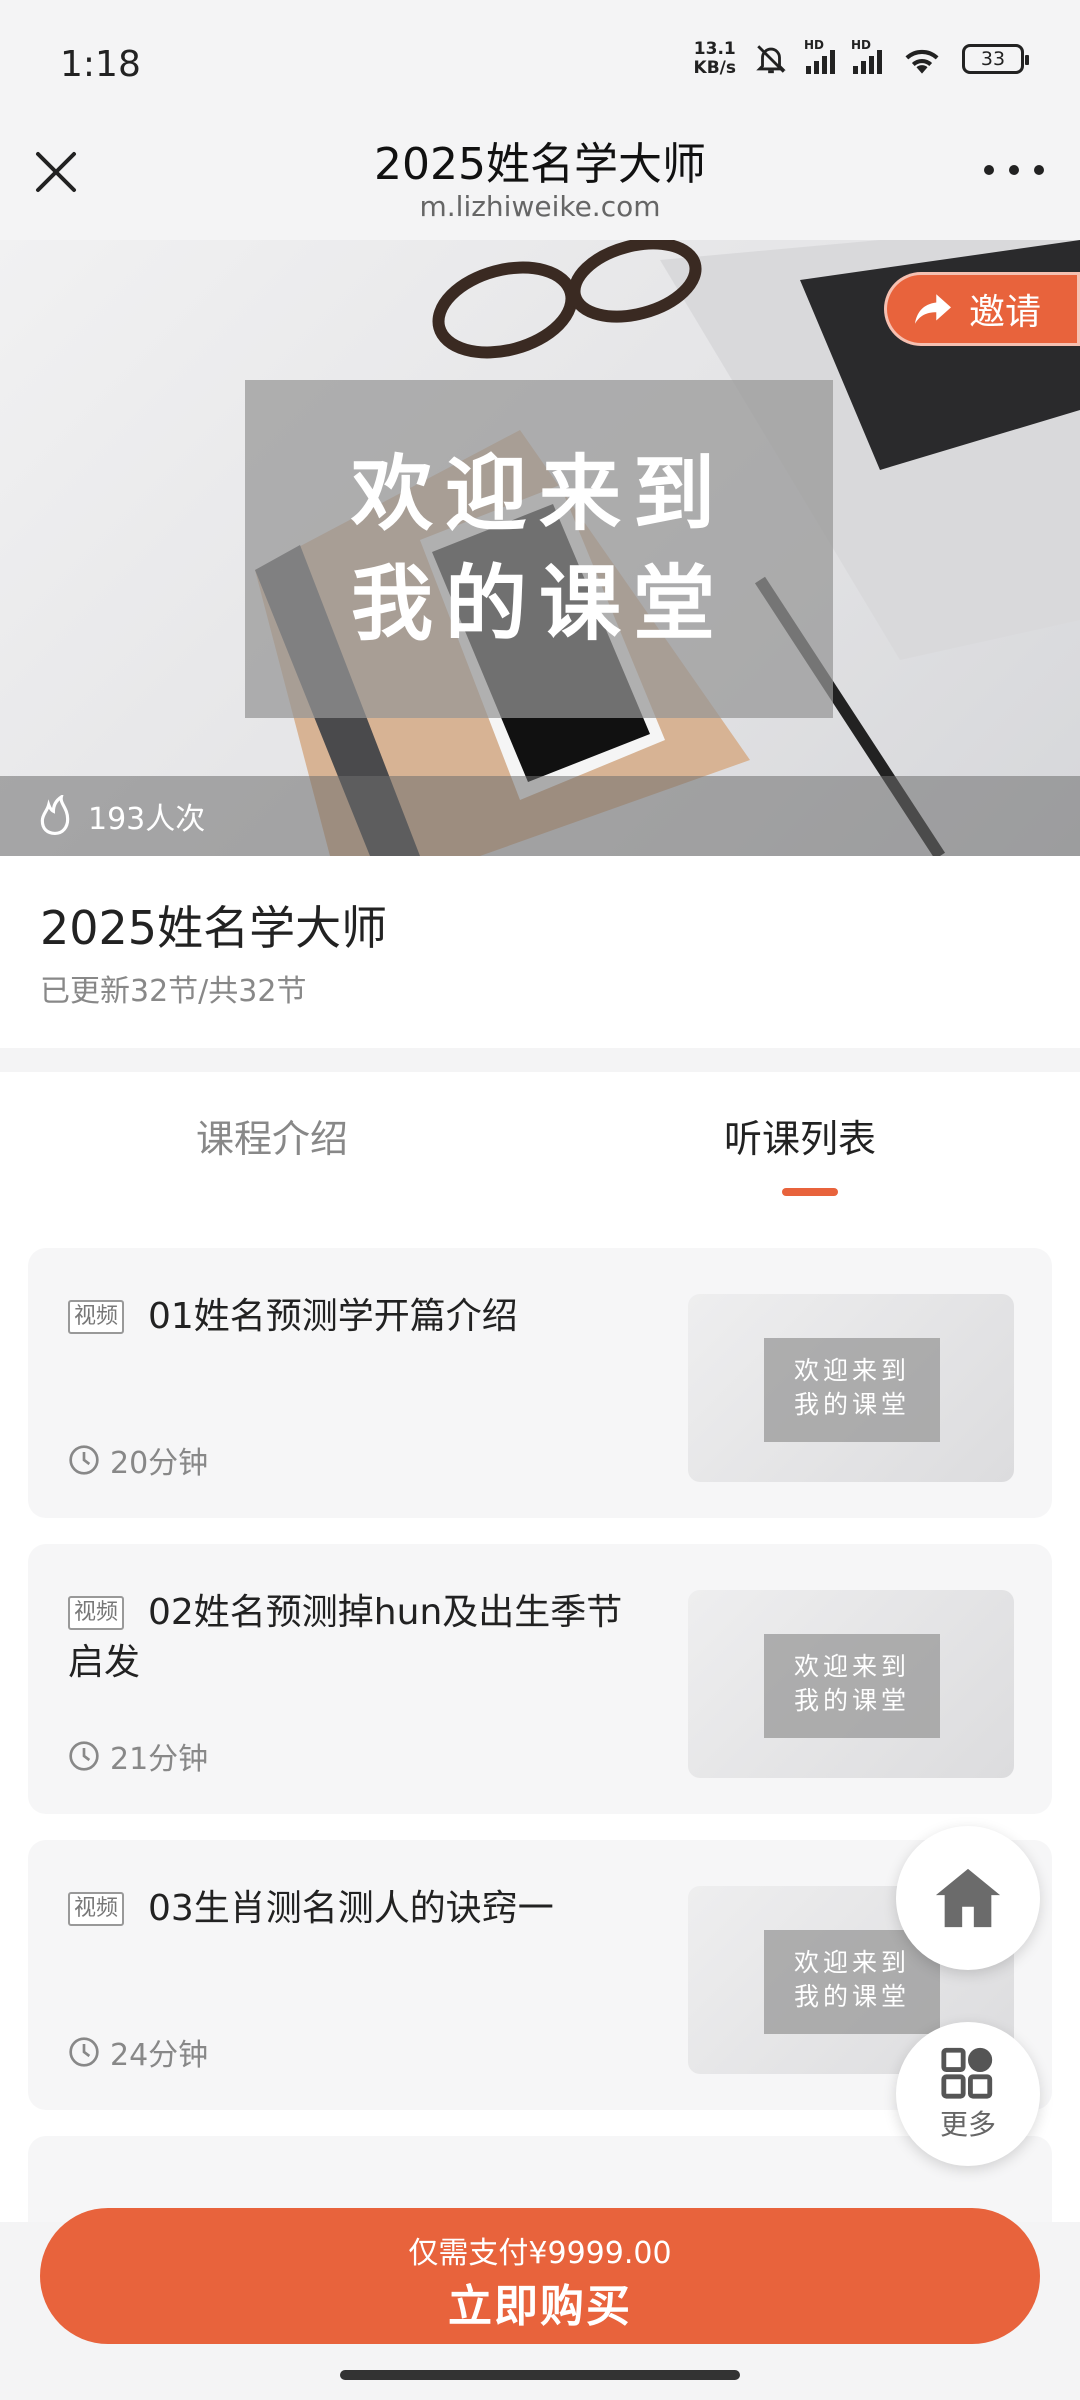 This screenshot has width=1080, height=2400. I want to click on page-url: m.lizhiweike.com, so click(540, 206).